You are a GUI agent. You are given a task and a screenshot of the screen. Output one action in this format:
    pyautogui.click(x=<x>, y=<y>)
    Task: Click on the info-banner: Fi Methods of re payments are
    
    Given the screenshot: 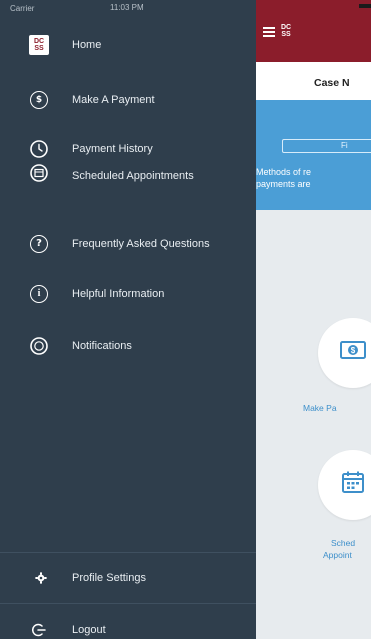 What is the action you would take?
    pyautogui.click(x=313, y=155)
    